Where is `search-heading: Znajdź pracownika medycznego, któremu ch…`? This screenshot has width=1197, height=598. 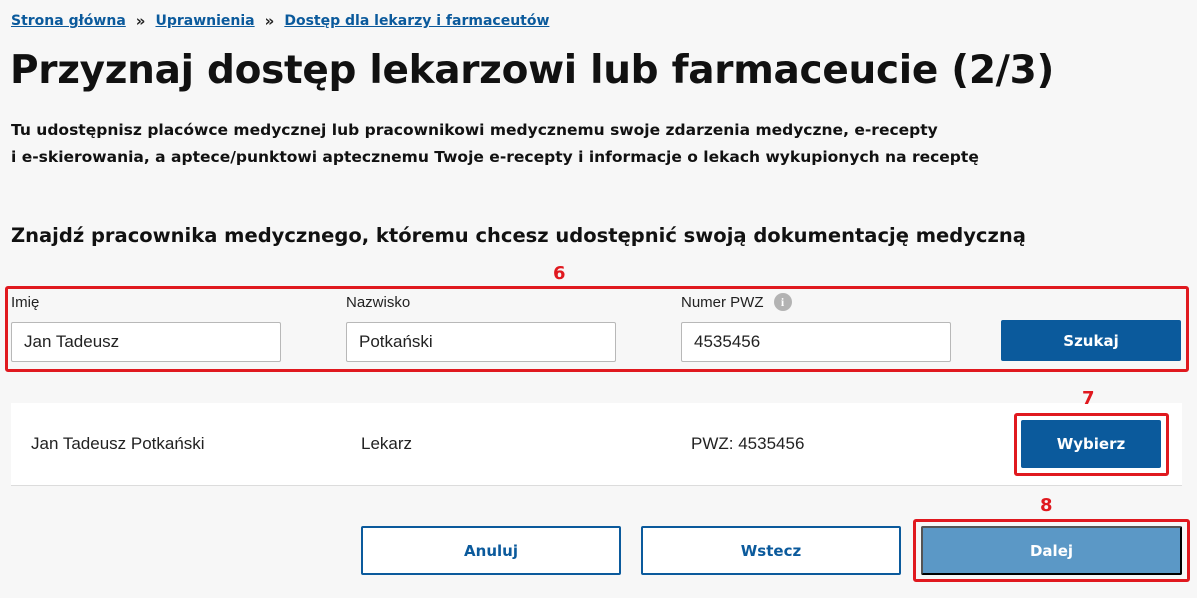
search-heading: Znajdź pracownika medycznego, któremu ch… is located at coordinates (518, 235).